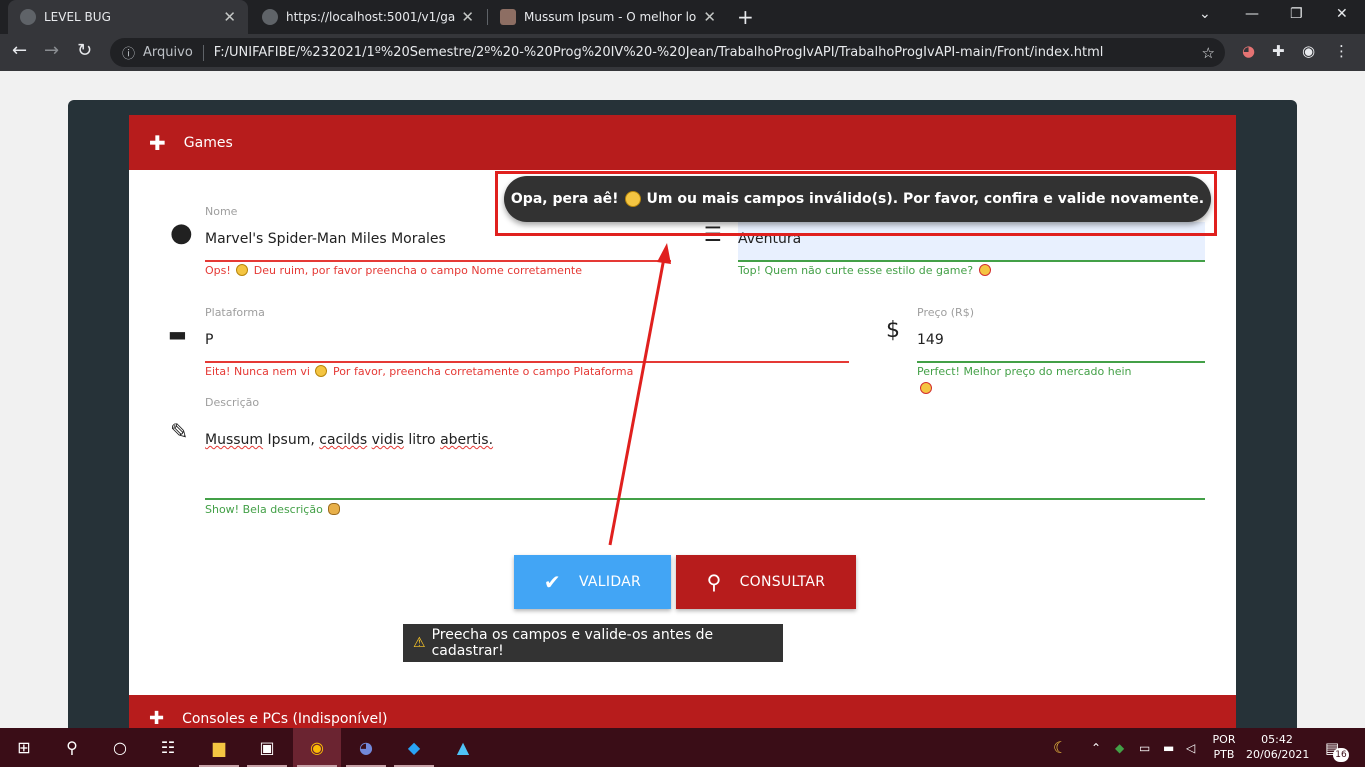 The image size is (1365, 767). What do you see at coordinates (419, 643) in the screenshot?
I see `warning-icon: ⚠` at bounding box center [419, 643].